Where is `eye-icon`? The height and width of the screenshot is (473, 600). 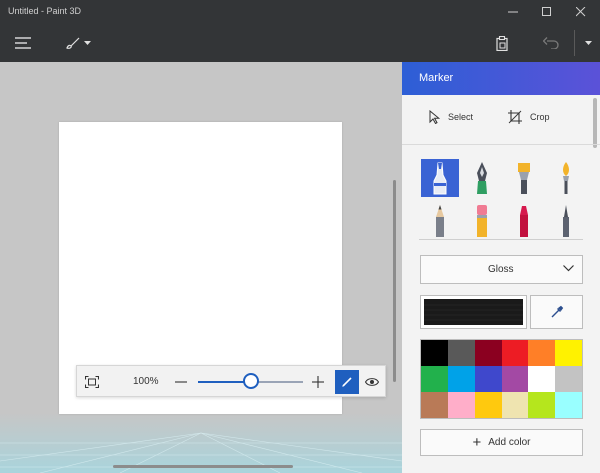
eye-icon is located at coordinates (372, 382).